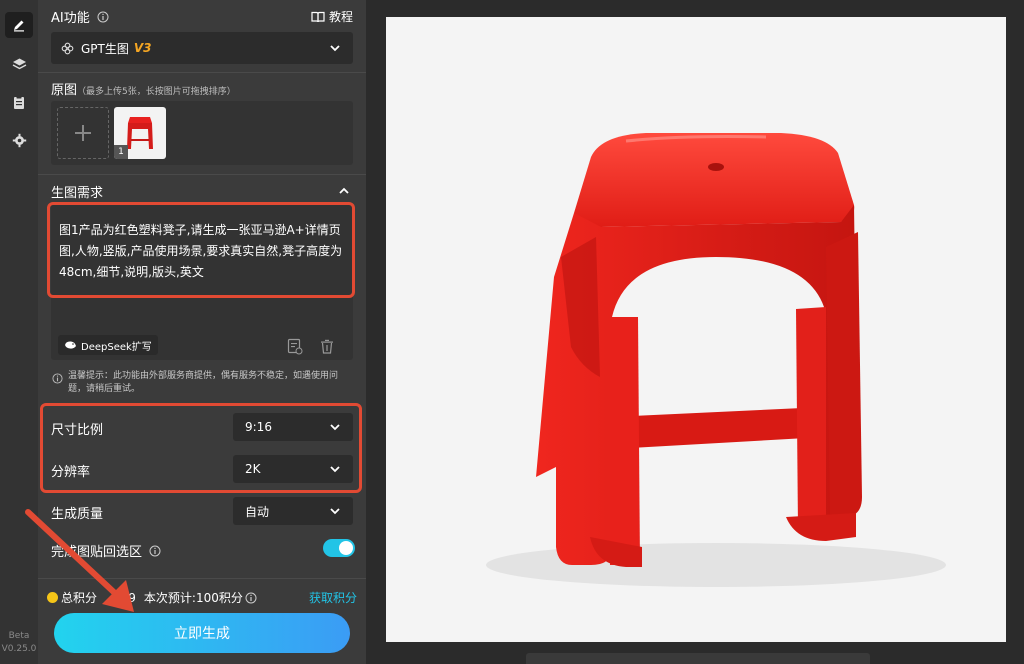 The height and width of the screenshot is (664, 1024). I want to click on version-number: V0.25.0, so click(19, 649).